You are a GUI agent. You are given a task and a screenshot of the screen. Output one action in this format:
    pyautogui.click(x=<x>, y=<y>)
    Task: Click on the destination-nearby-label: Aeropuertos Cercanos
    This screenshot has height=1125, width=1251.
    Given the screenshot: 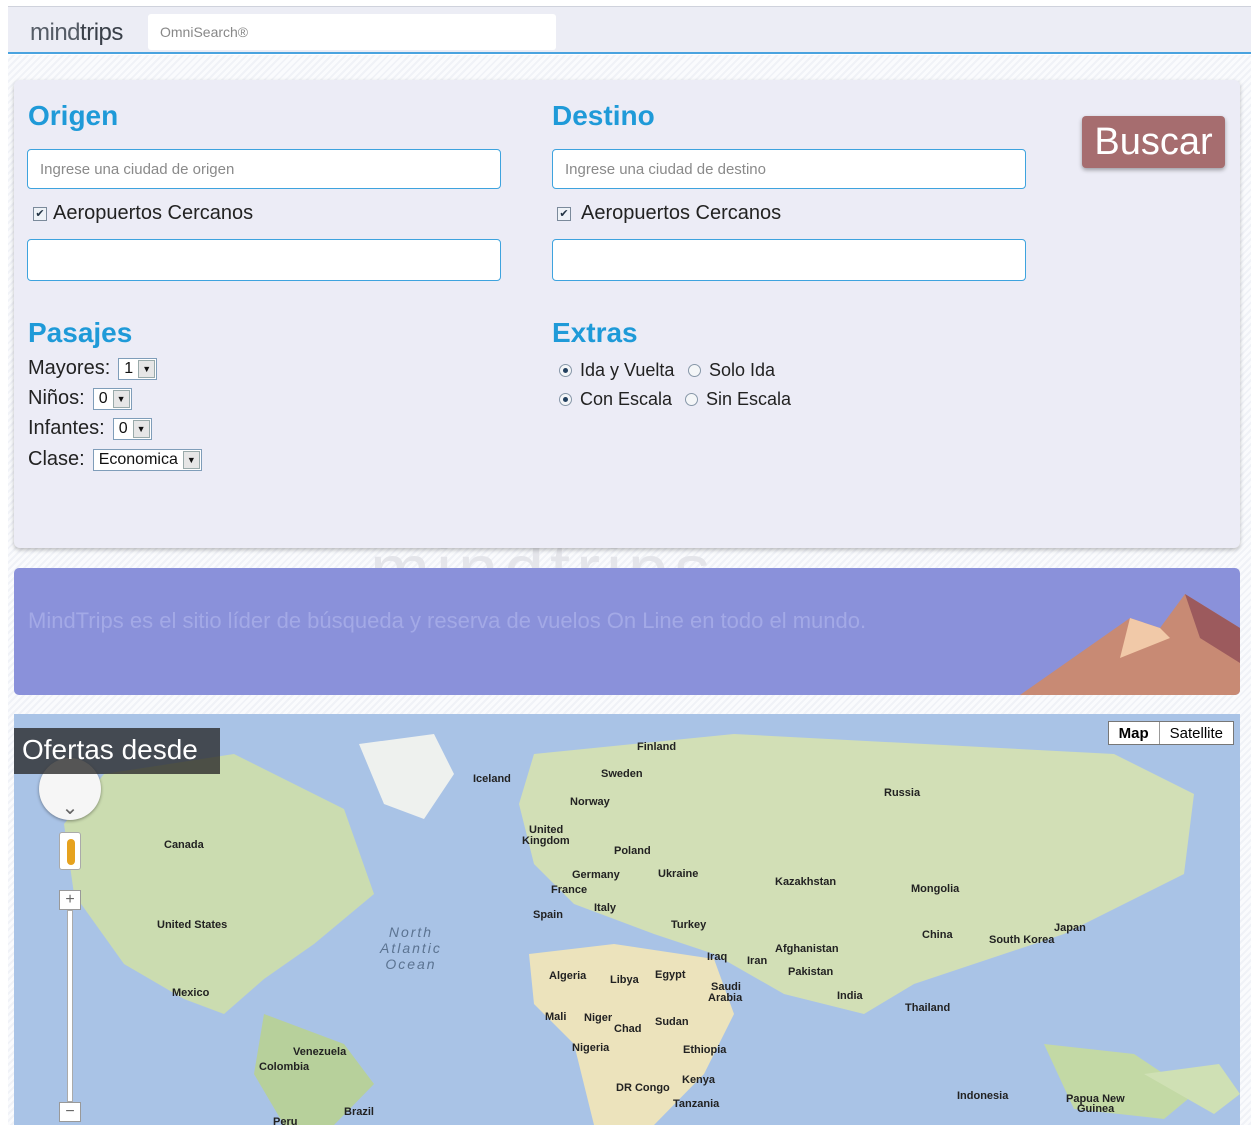 What is the action you would take?
    pyautogui.click(x=681, y=213)
    